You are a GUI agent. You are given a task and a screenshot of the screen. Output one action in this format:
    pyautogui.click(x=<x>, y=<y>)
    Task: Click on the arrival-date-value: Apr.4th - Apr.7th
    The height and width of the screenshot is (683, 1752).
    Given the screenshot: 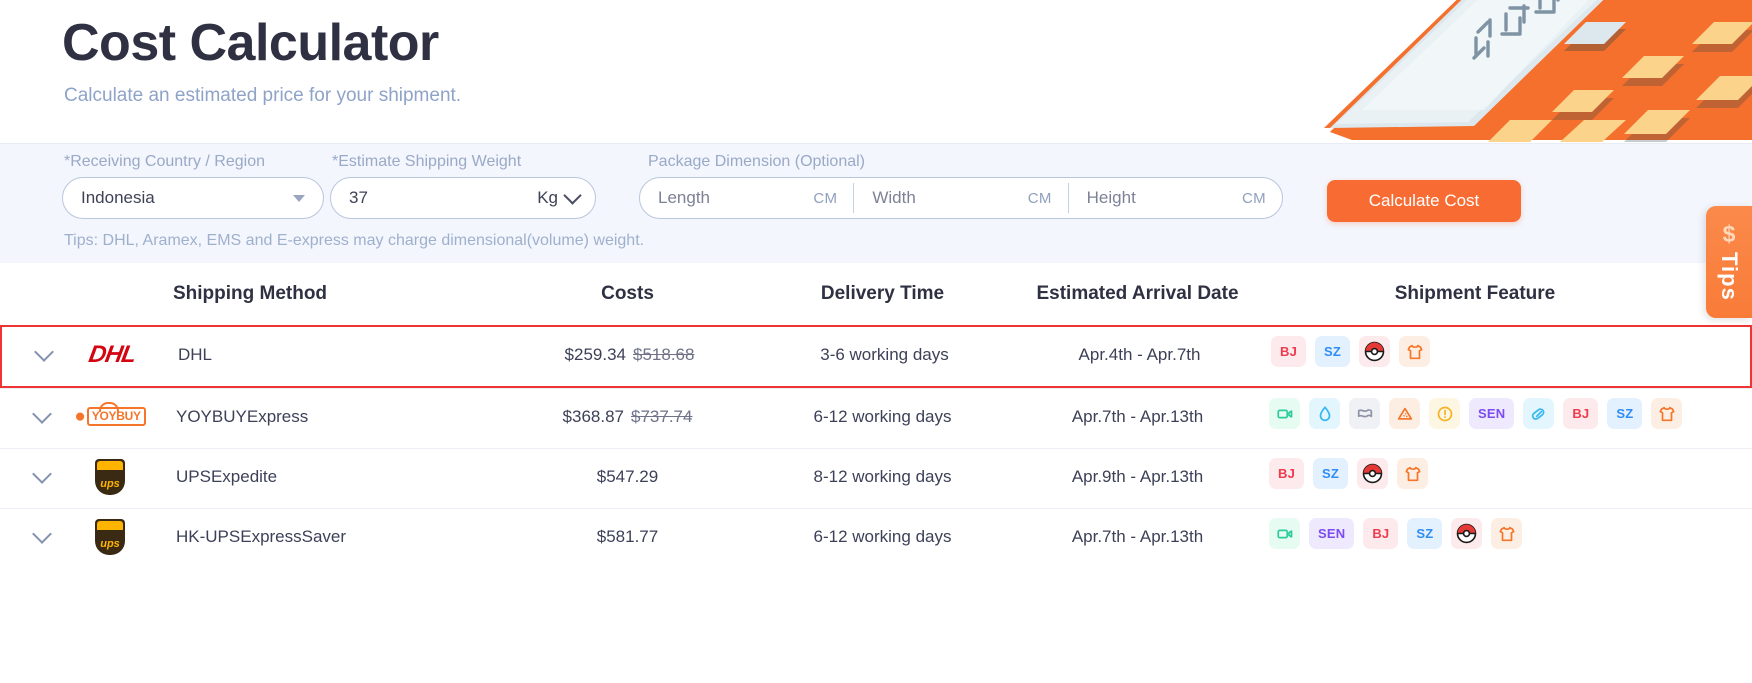 What is the action you would take?
    pyautogui.click(x=1139, y=354)
    